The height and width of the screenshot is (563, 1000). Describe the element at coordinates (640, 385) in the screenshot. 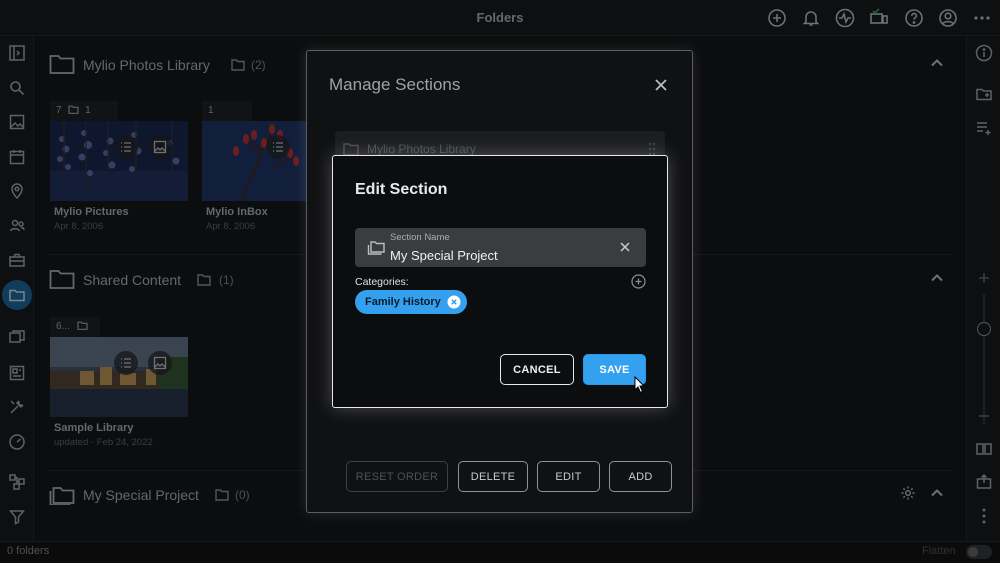

I see `mouse-cursor-icon` at that location.